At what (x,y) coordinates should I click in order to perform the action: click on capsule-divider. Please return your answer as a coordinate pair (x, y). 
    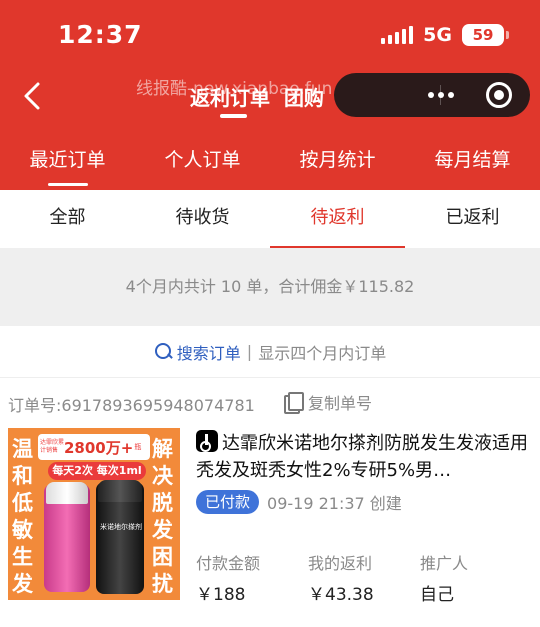
    Looking at the image, I should click on (440, 95).